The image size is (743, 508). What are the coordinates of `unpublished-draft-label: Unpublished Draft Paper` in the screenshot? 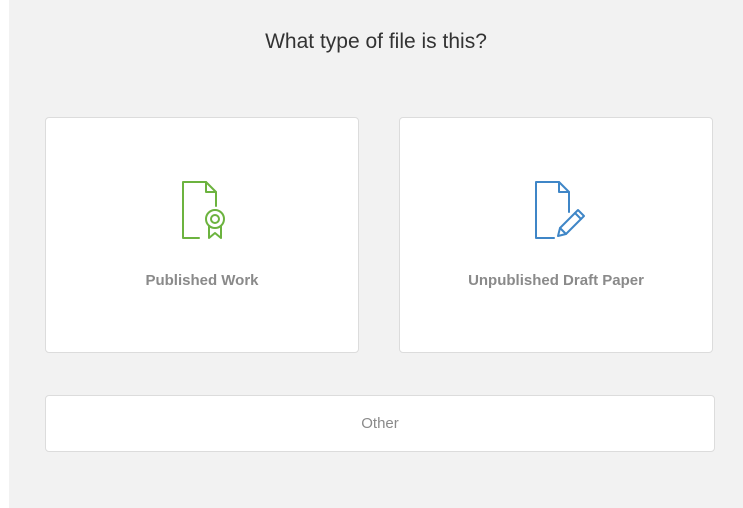 It's located at (556, 280).